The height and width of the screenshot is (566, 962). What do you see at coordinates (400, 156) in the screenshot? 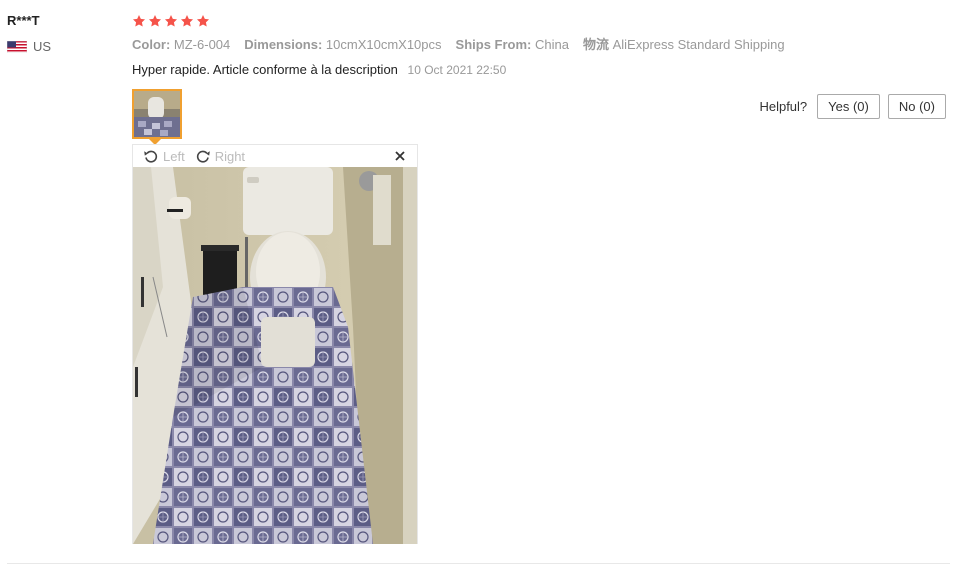
I see `close-icon` at bounding box center [400, 156].